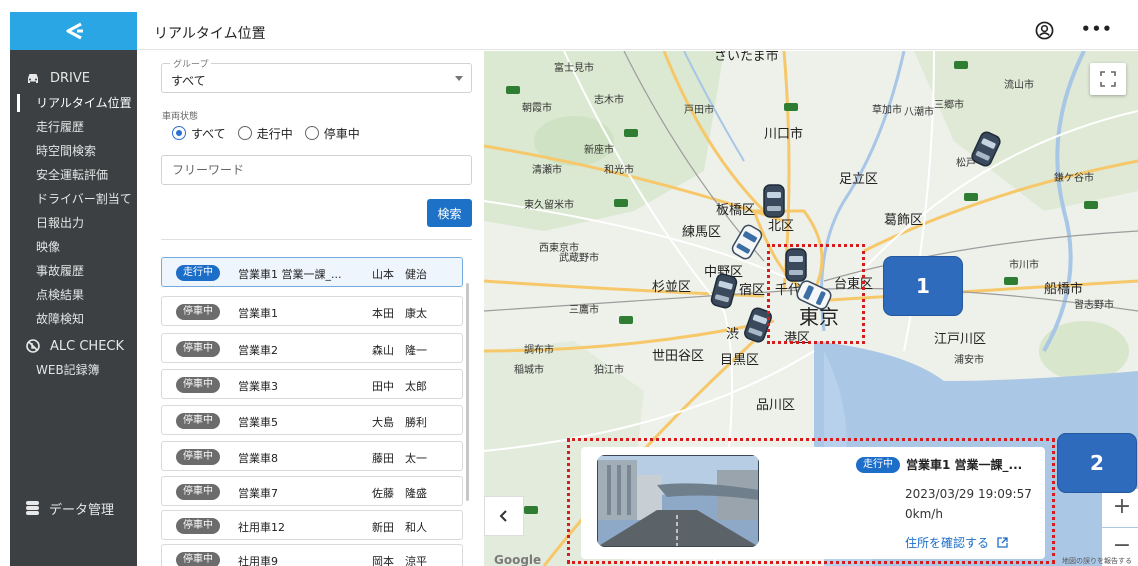  What do you see at coordinates (73, 151) in the screenshot?
I see `sidebar-item-spacetime-search: 時空間検索` at bounding box center [73, 151].